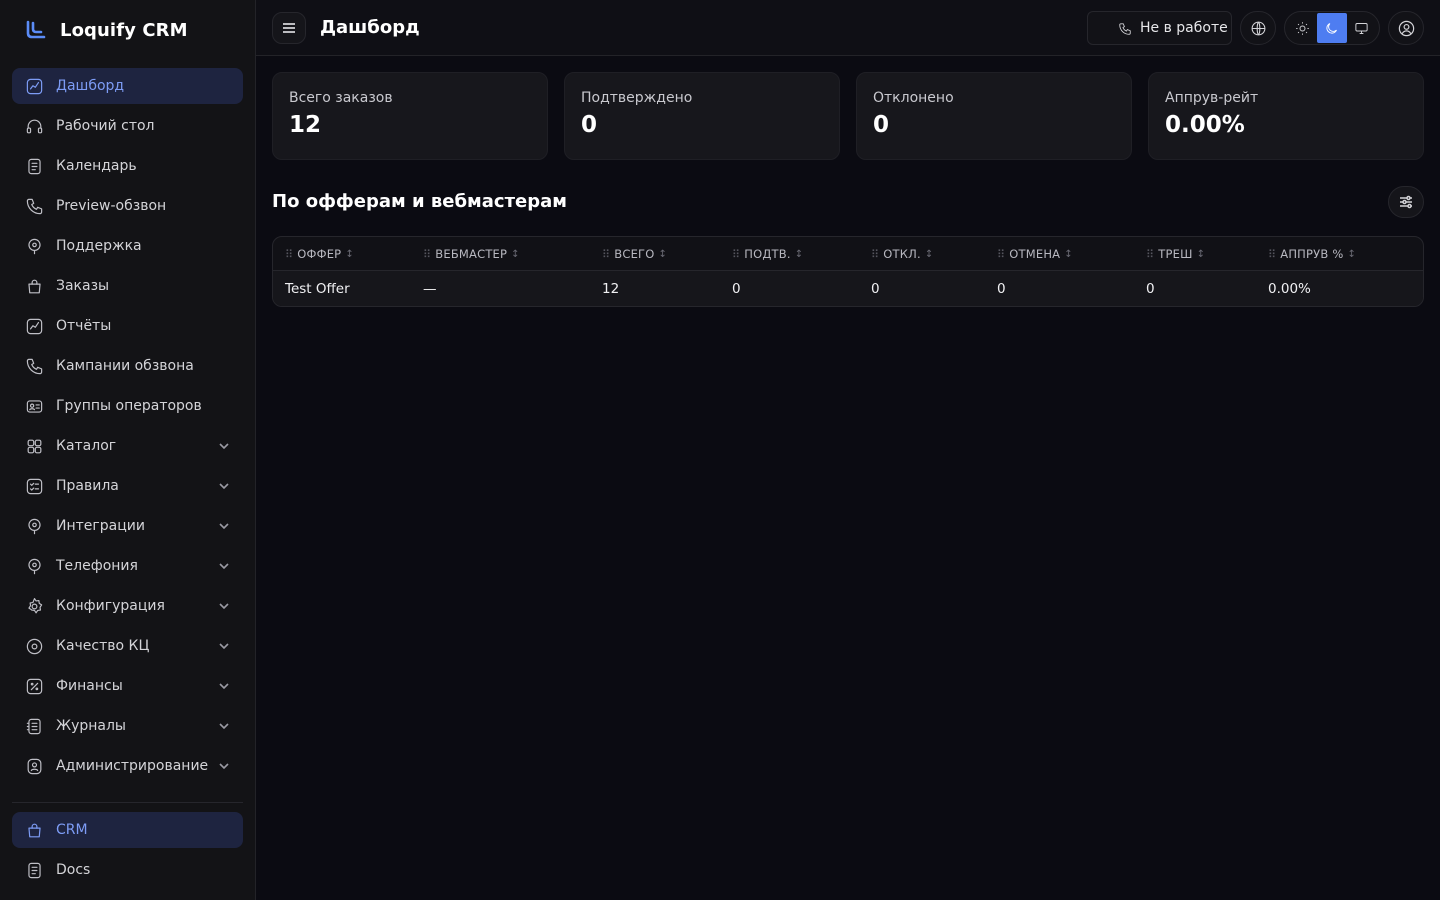 This screenshot has width=1440, height=900. What do you see at coordinates (875, 289) in the screenshot?
I see `cell-rejected: 0` at bounding box center [875, 289].